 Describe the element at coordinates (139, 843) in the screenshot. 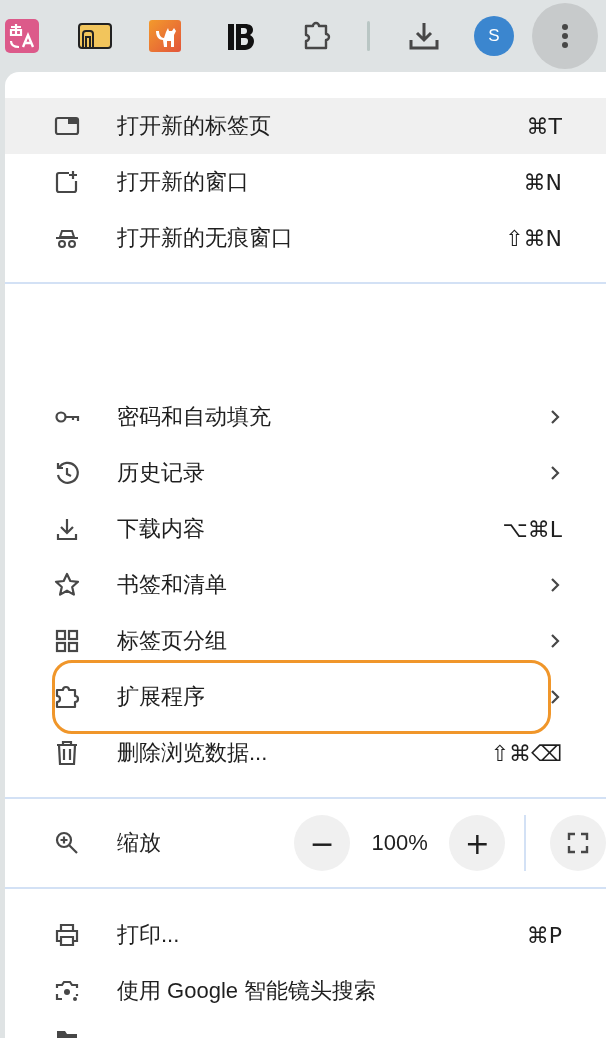

I see `zoom-label: 缩放` at that location.